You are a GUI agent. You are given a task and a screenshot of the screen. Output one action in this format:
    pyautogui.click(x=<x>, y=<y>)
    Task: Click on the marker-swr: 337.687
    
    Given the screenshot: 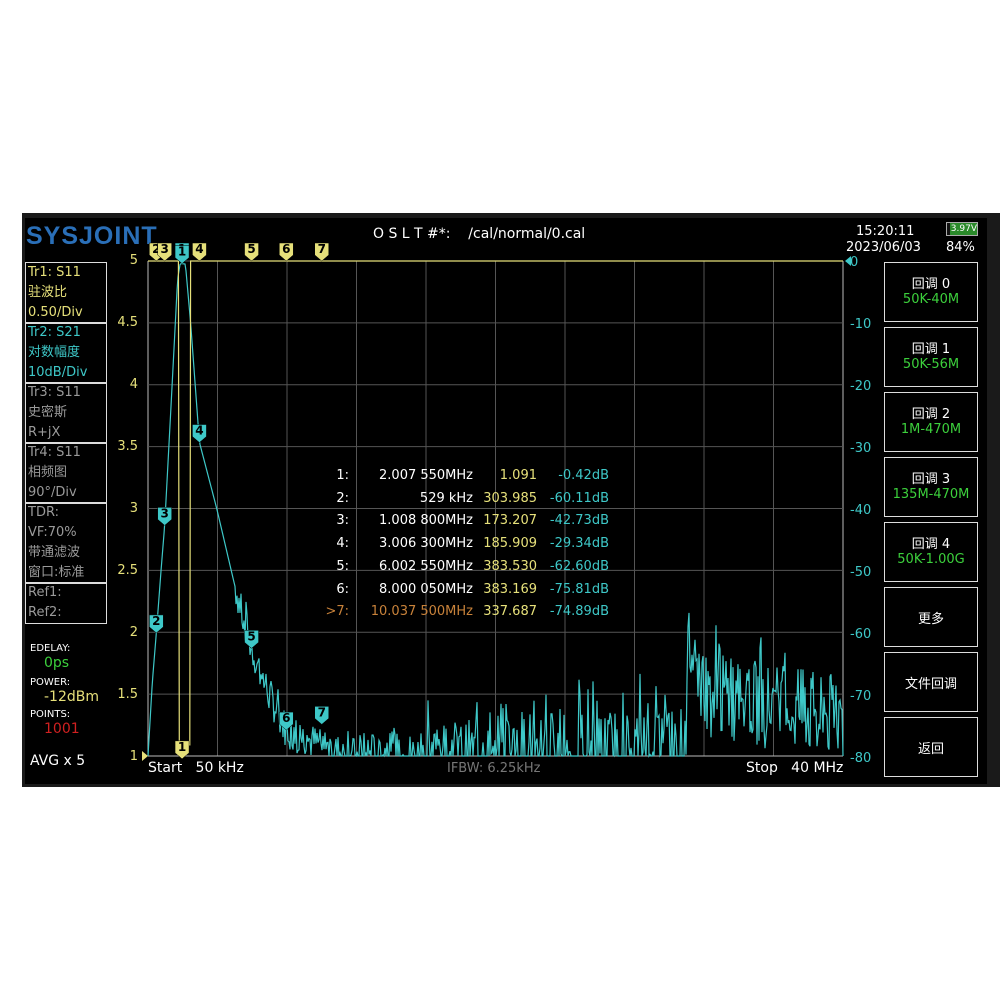 What is the action you would take?
    pyautogui.click(x=510, y=612)
    